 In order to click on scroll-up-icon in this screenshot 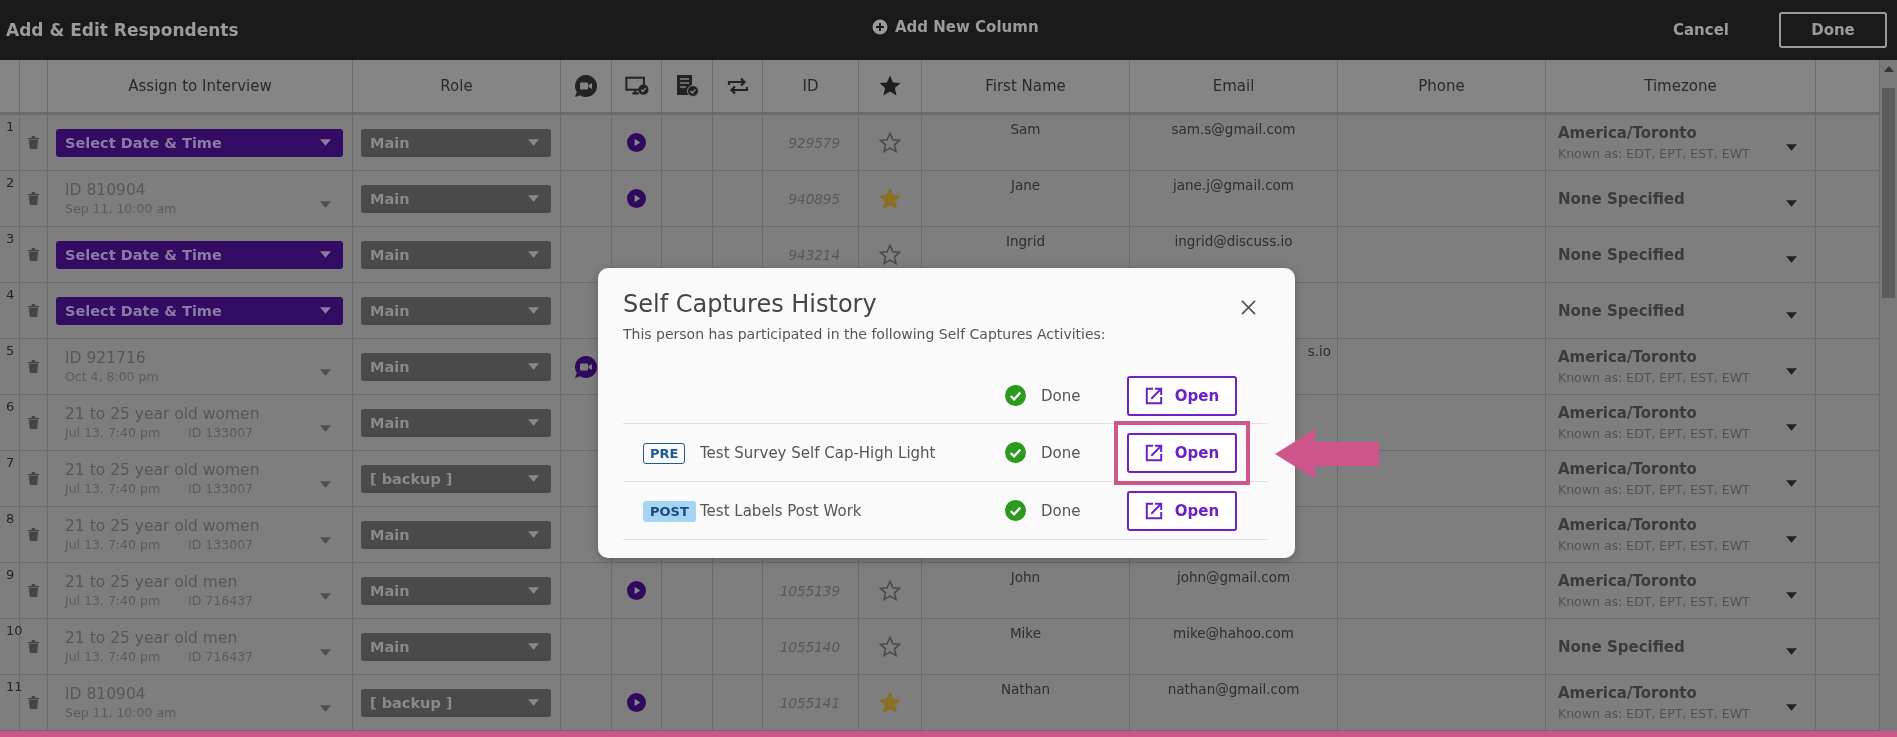, I will do `click(1889, 69)`.